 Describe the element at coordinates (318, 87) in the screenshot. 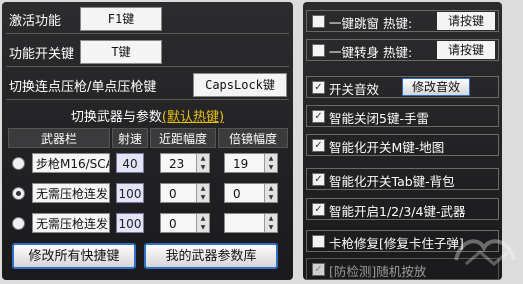

I see `sound-checkbox: ✓` at that location.